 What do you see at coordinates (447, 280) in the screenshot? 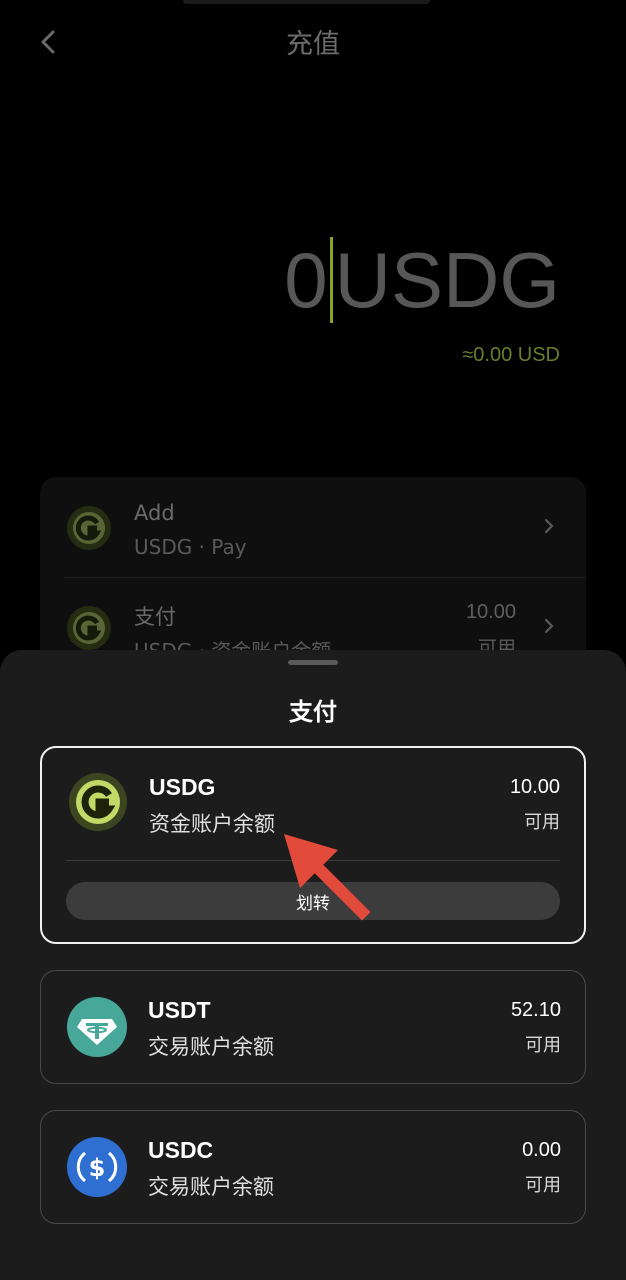
I see `amount-unit: USDG` at bounding box center [447, 280].